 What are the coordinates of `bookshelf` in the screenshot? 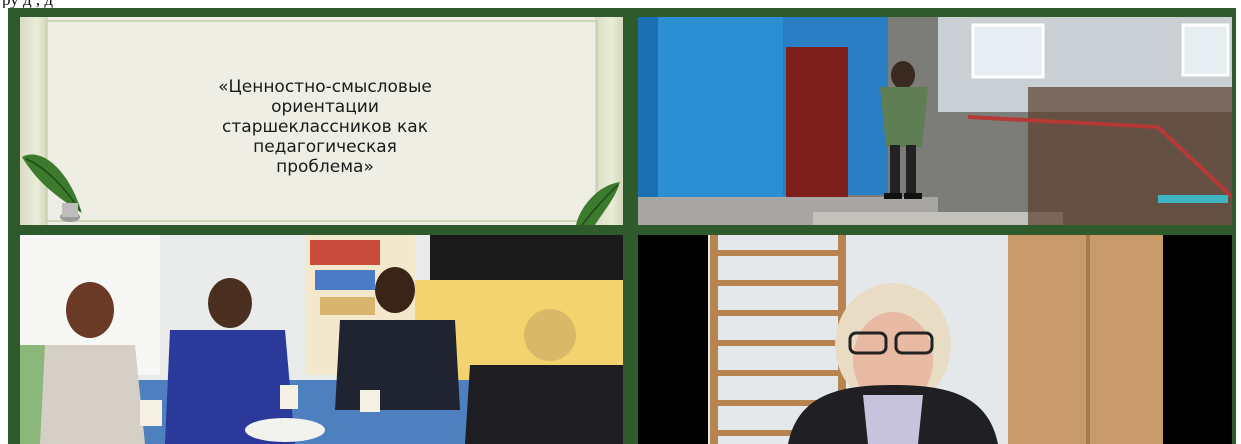 It's located at (345, 277).